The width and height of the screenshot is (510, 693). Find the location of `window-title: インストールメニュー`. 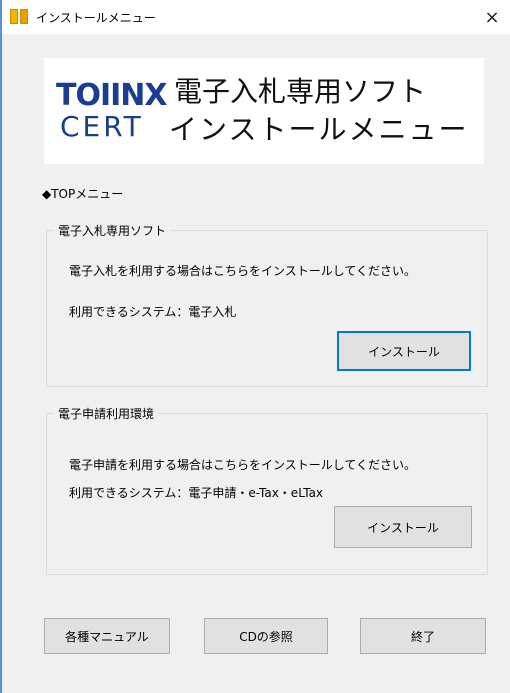

window-title: インストールメニュー is located at coordinates (96, 18).